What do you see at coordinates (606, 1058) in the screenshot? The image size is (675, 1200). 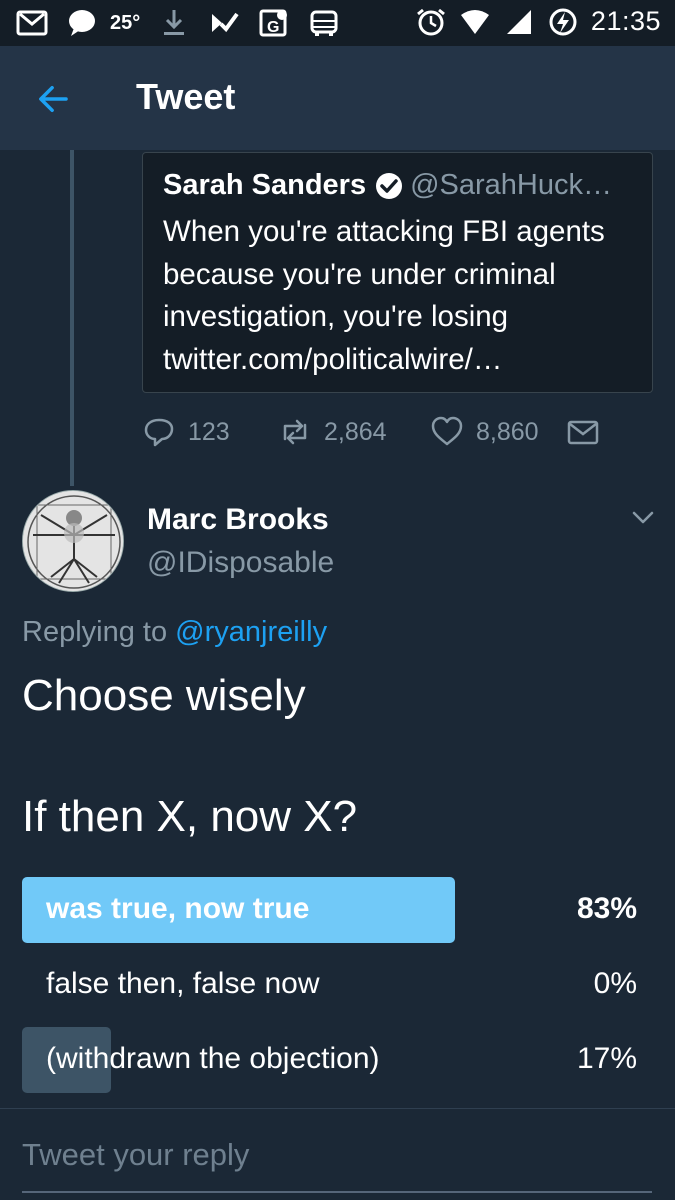 I see `poll-option-percent: 17%` at bounding box center [606, 1058].